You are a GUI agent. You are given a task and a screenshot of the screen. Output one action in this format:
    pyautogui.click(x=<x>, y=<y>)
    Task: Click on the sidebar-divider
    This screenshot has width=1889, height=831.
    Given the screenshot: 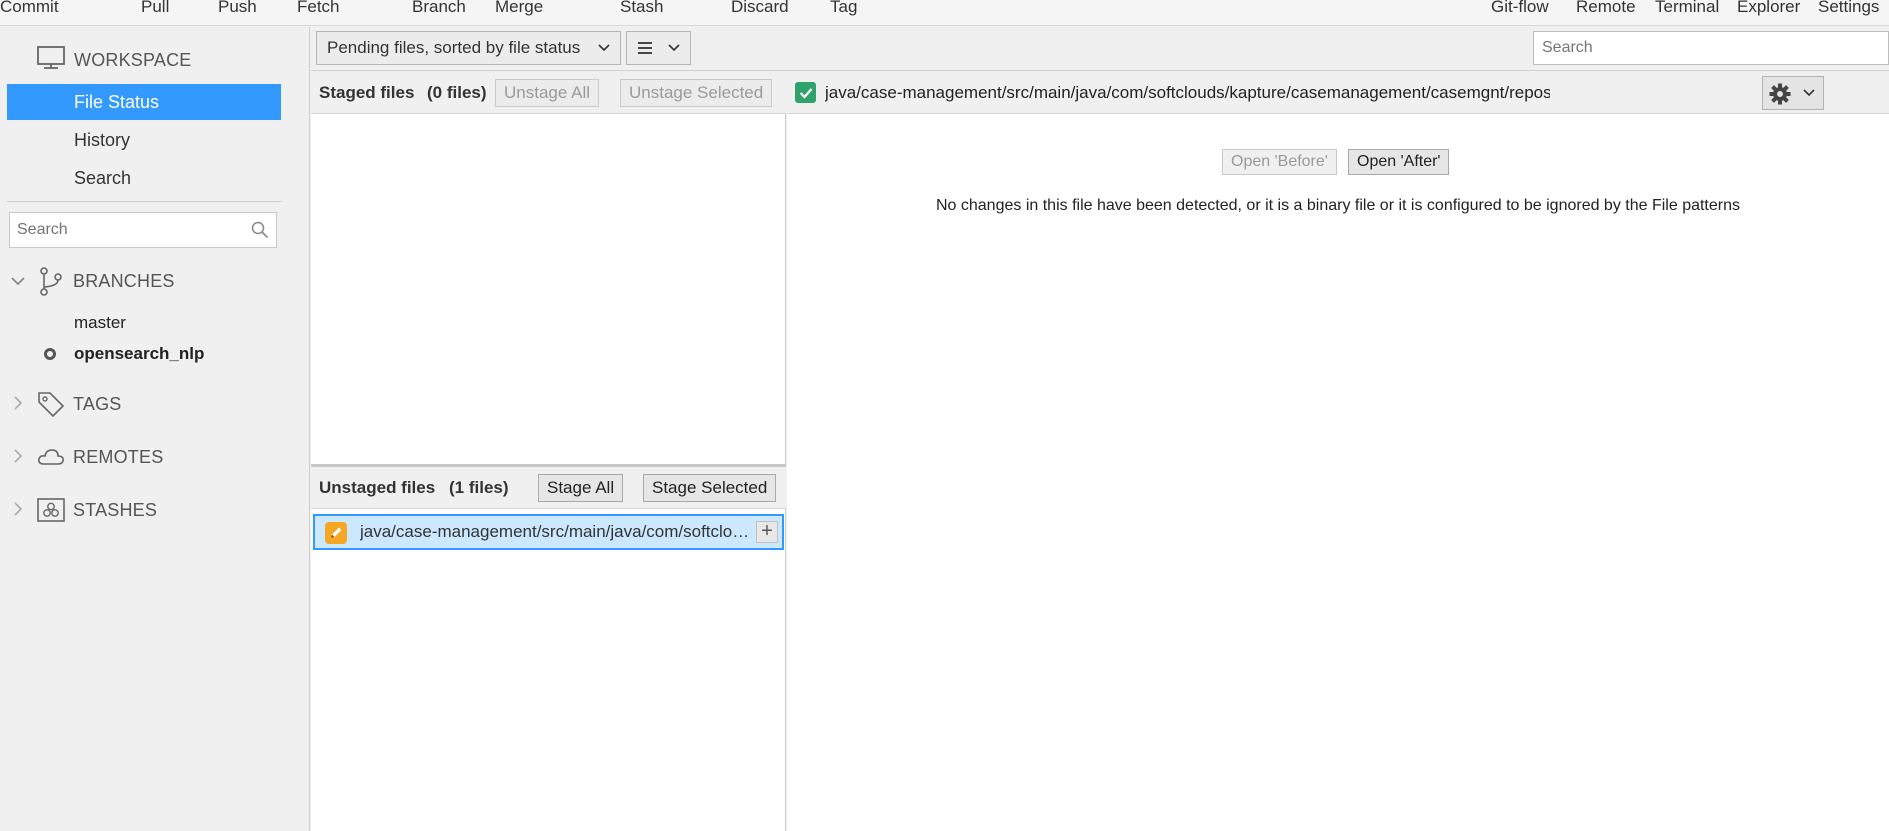 What is the action you would take?
    pyautogui.click(x=144, y=201)
    